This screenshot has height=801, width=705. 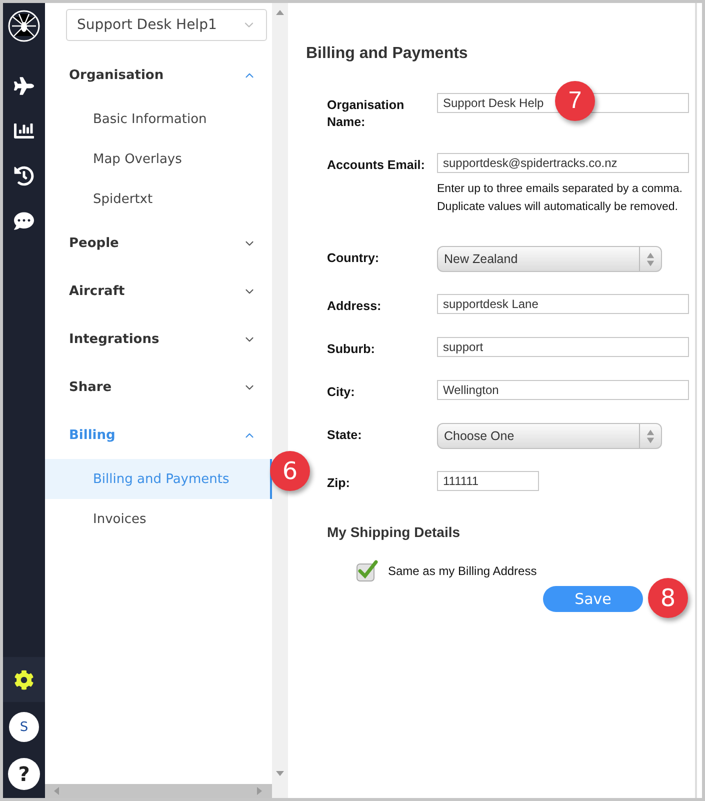 What do you see at coordinates (158, 119) in the screenshot?
I see `nav-item: Basic Information` at bounding box center [158, 119].